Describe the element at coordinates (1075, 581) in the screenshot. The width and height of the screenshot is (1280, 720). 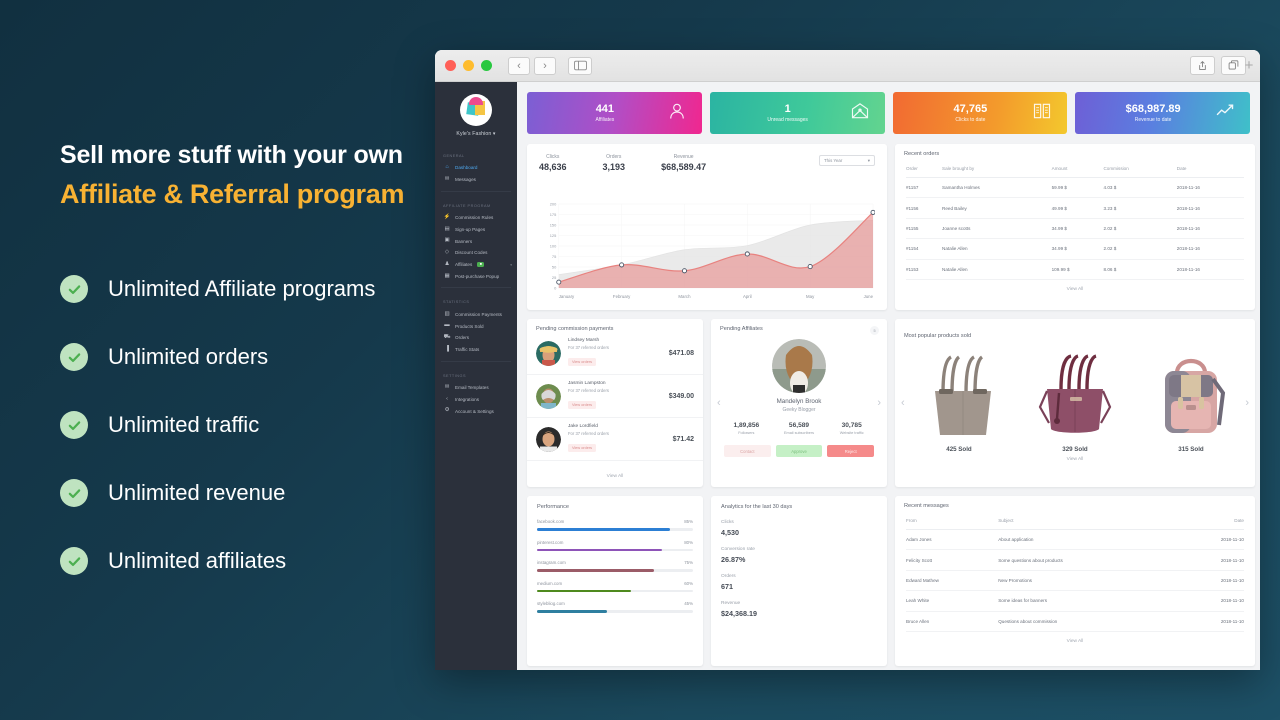
I see `table-row: Edward Mathew New Promotions 2018-11-10` at that location.